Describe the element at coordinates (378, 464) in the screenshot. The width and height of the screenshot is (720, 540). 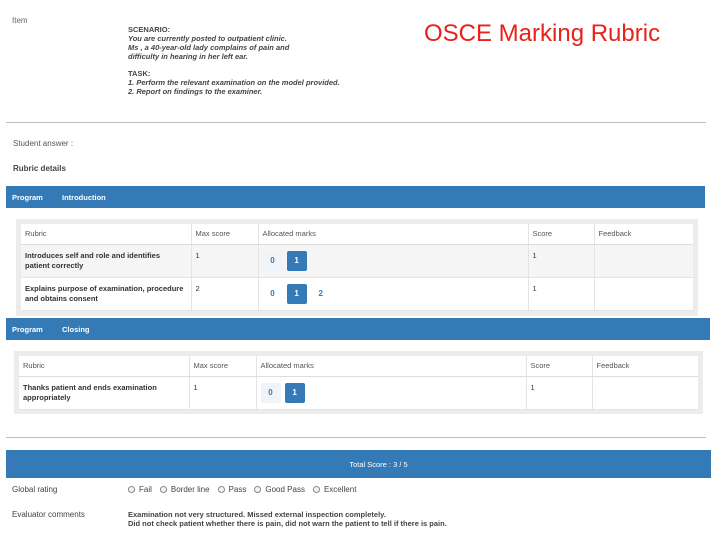
I see `total-score: Total Score : 3 / 5` at that location.